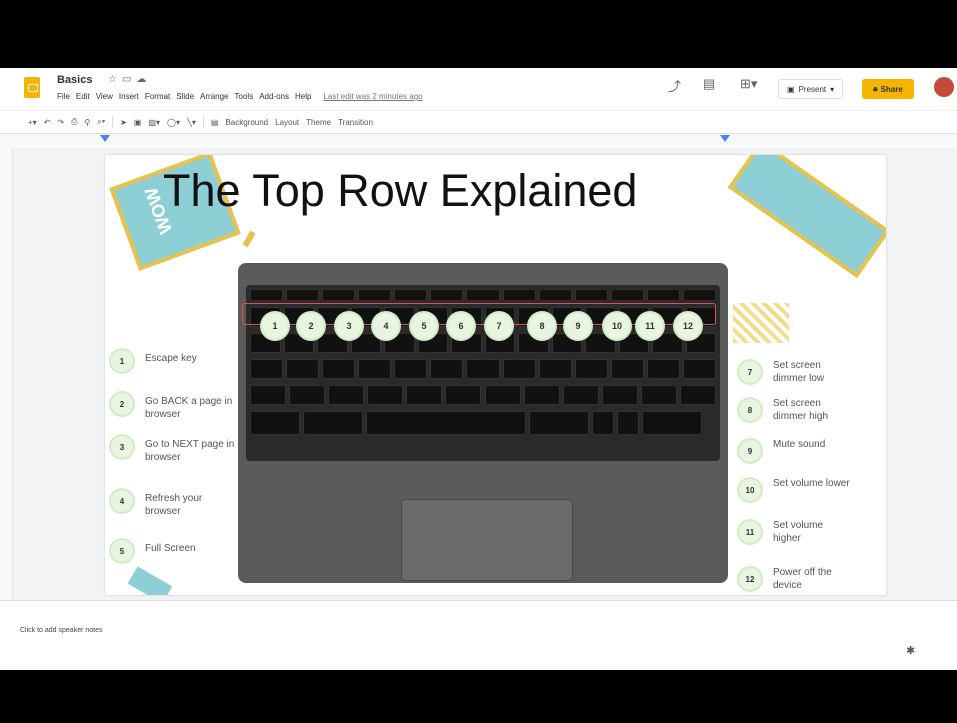 This screenshot has width=957, height=723. Describe the element at coordinates (215, 122) in the screenshot. I see `comment-icon: ▤` at that location.